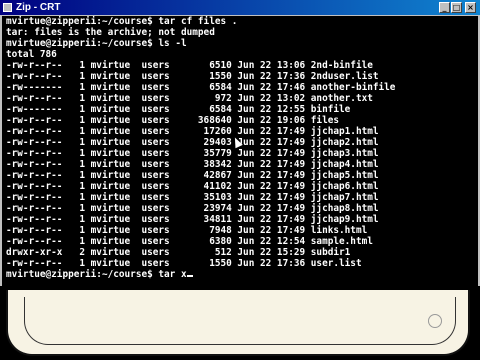 This screenshot has height=360, width=480. I want to click on text-cursor, so click(189, 276).